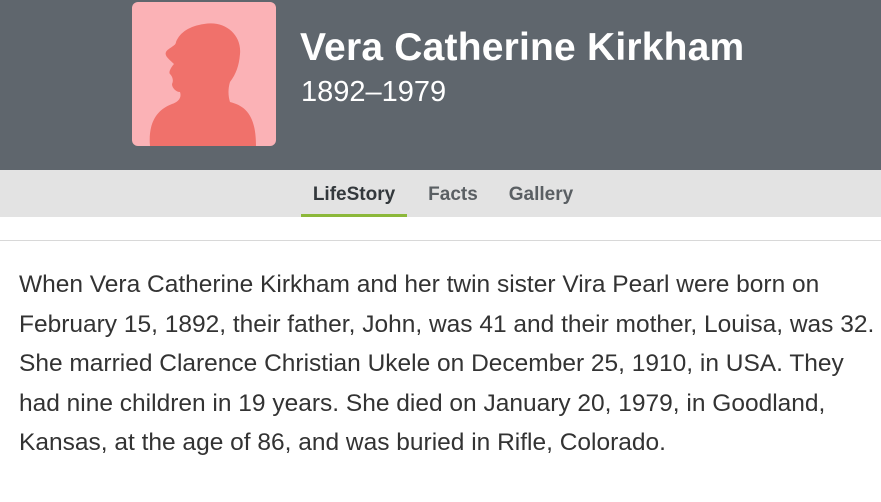 The width and height of the screenshot is (881, 502). Describe the element at coordinates (541, 200) in the screenshot. I see `tab-gallery: Gallery` at that location.